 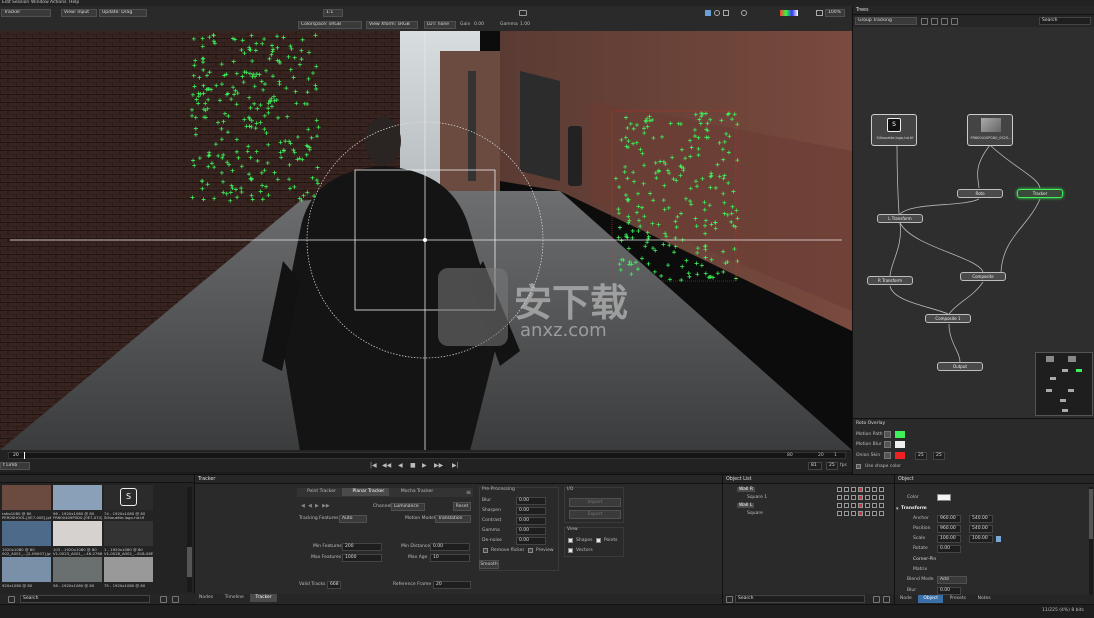 What do you see at coordinates (954, 21) in the screenshot?
I see `folder-icon` at bounding box center [954, 21].